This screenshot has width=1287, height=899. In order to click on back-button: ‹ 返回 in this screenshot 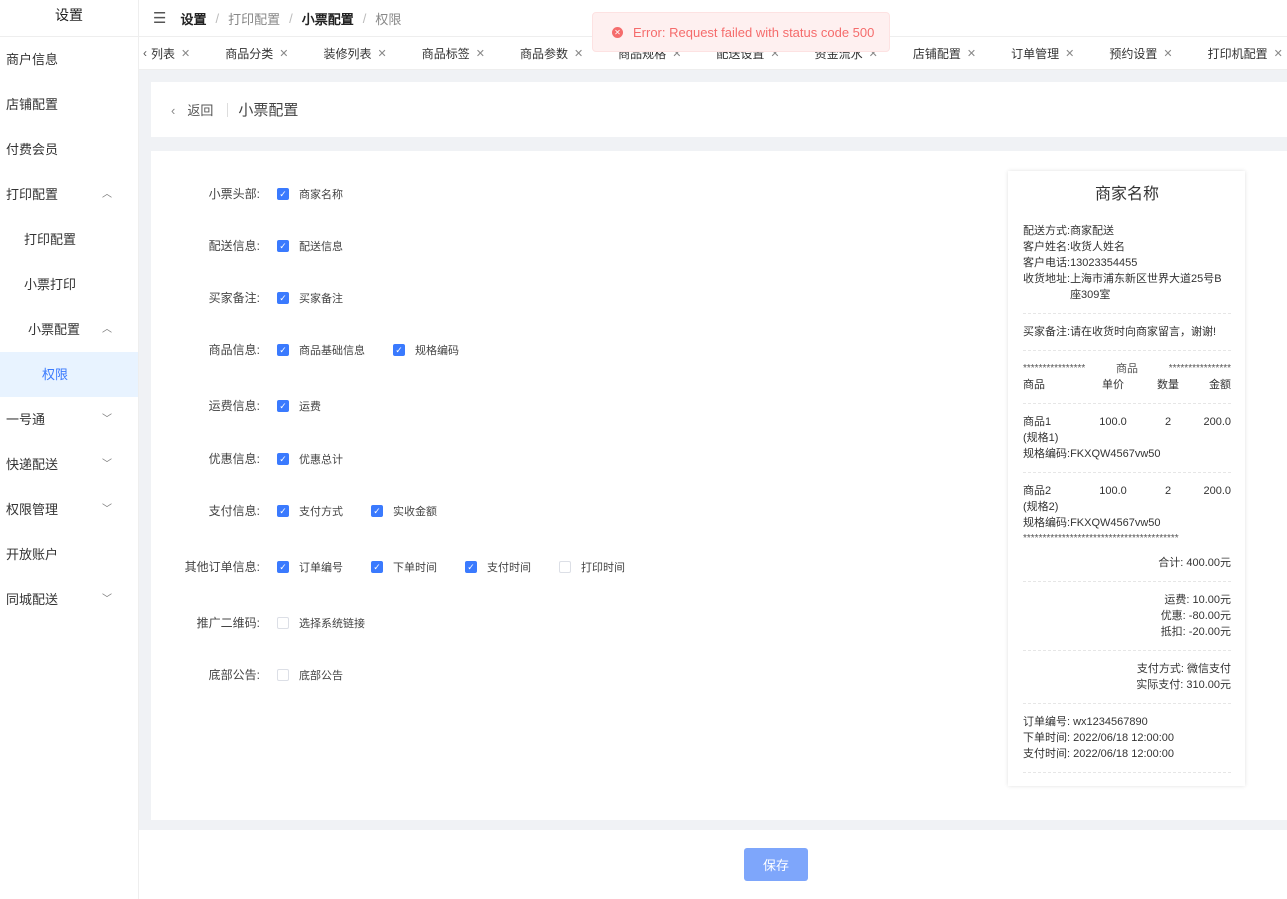, I will do `click(192, 109)`.